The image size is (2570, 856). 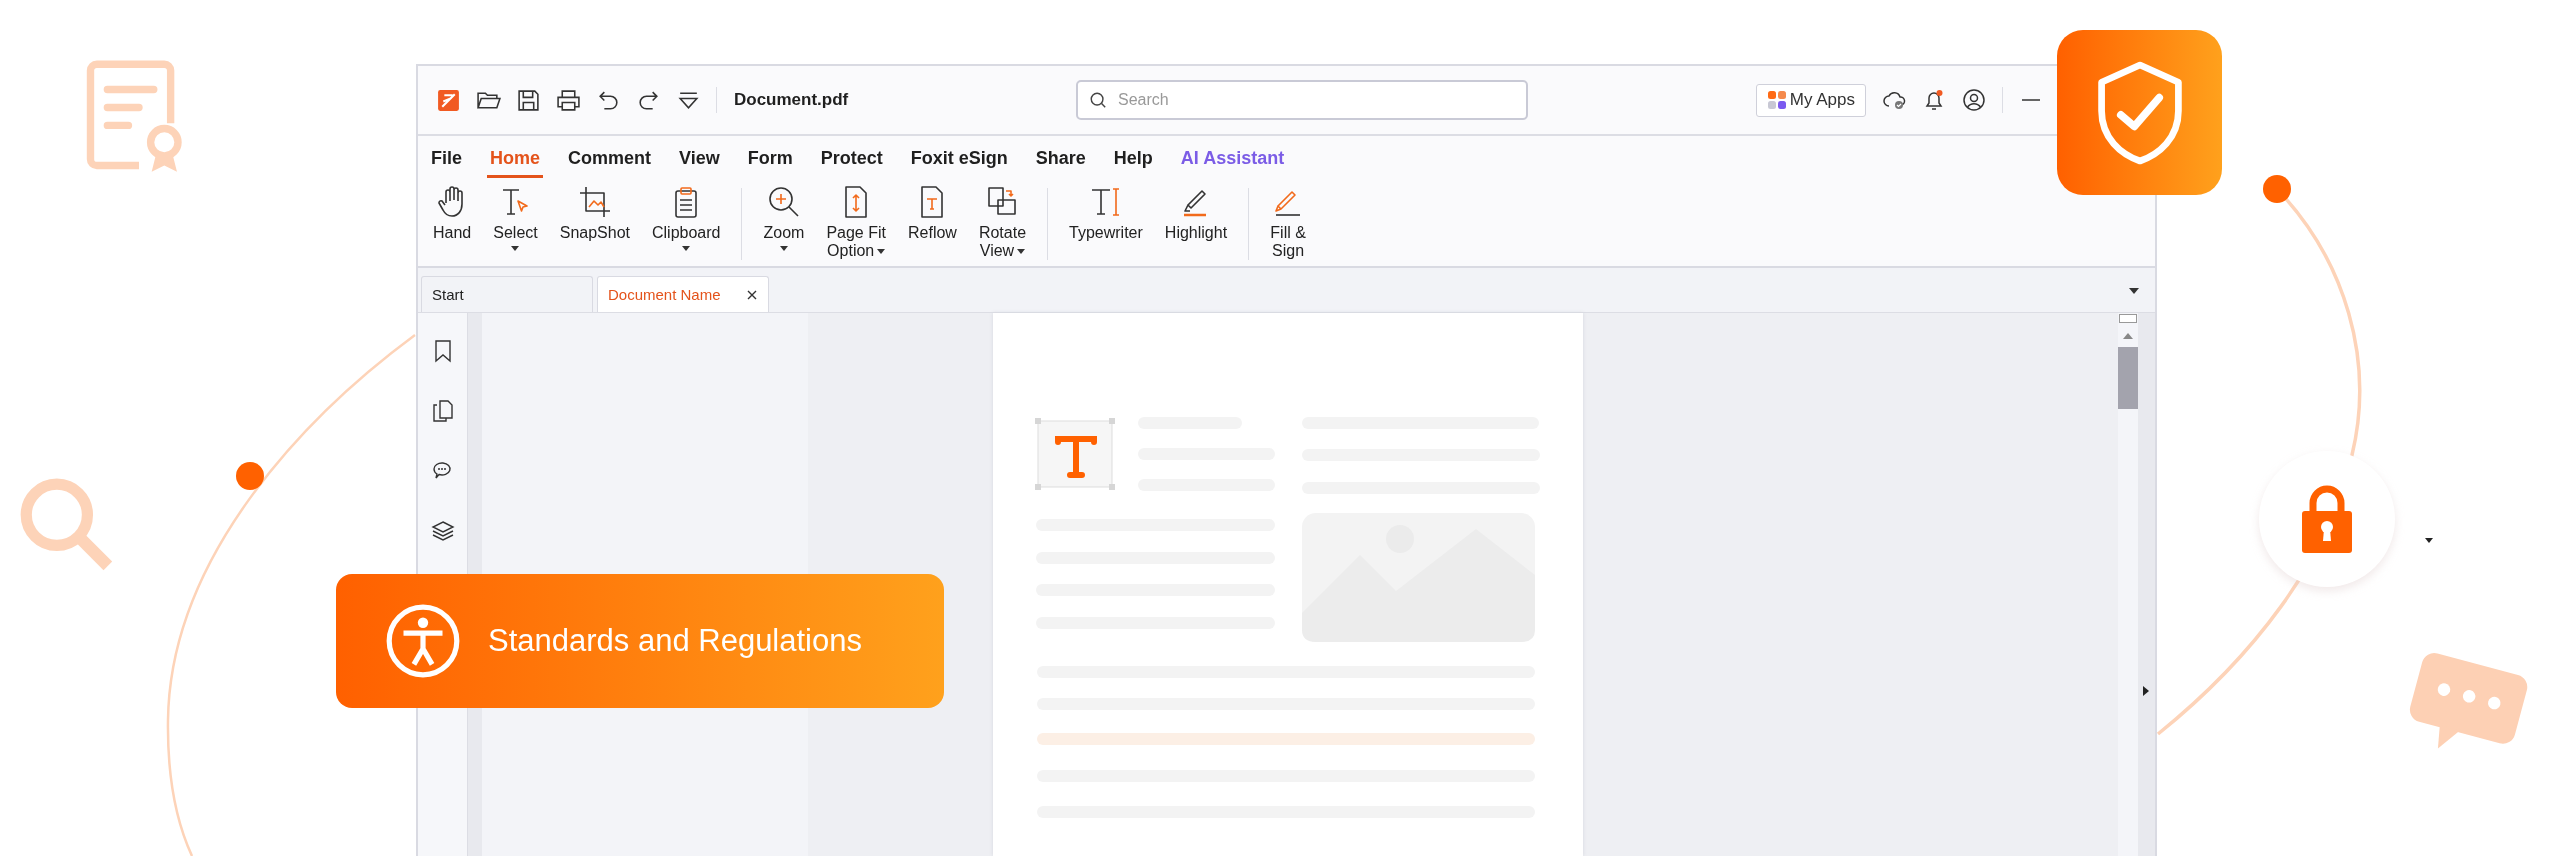 I want to click on menu-tab: Comment, so click(x=610, y=163).